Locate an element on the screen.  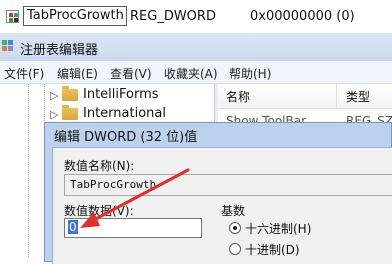
value-name-field: TabProcGrowth is located at coordinates (228, 185).